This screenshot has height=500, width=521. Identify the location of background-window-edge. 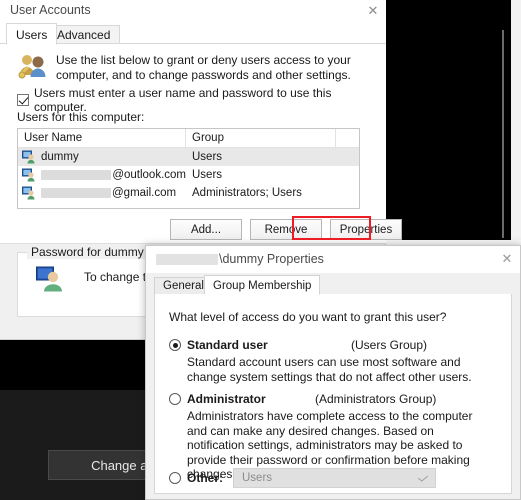
(516, 120).